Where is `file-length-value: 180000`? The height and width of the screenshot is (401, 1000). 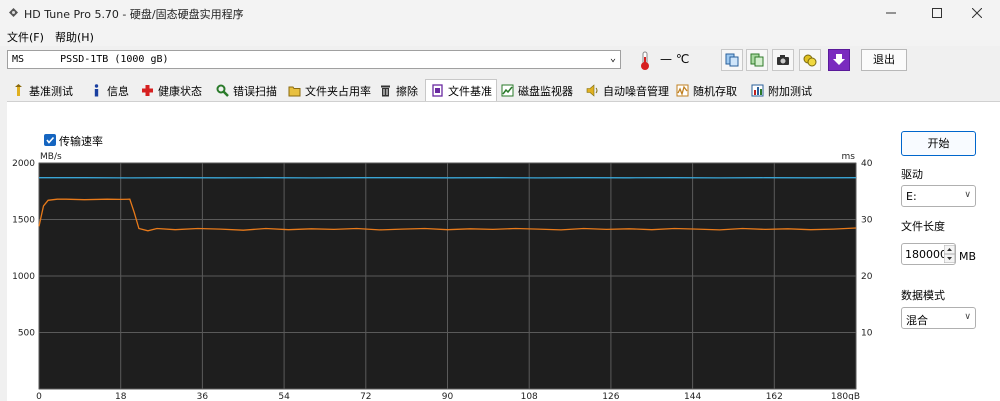
file-length-value: 180000 is located at coordinates (926, 254).